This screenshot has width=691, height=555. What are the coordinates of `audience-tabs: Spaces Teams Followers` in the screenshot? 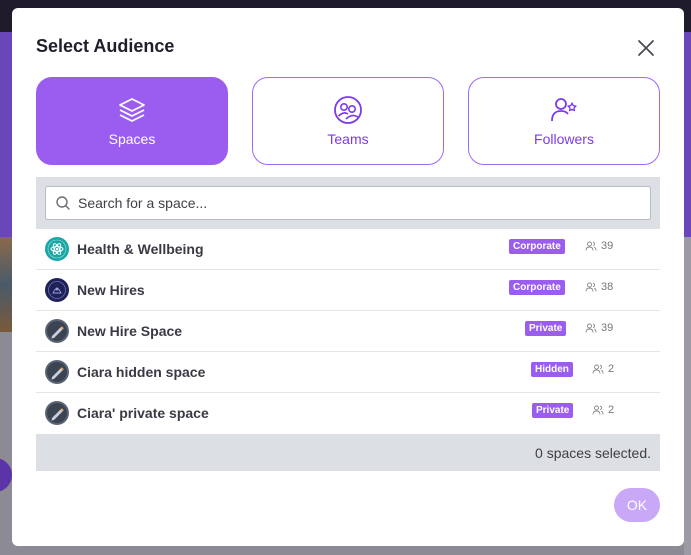 It's located at (348, 121).